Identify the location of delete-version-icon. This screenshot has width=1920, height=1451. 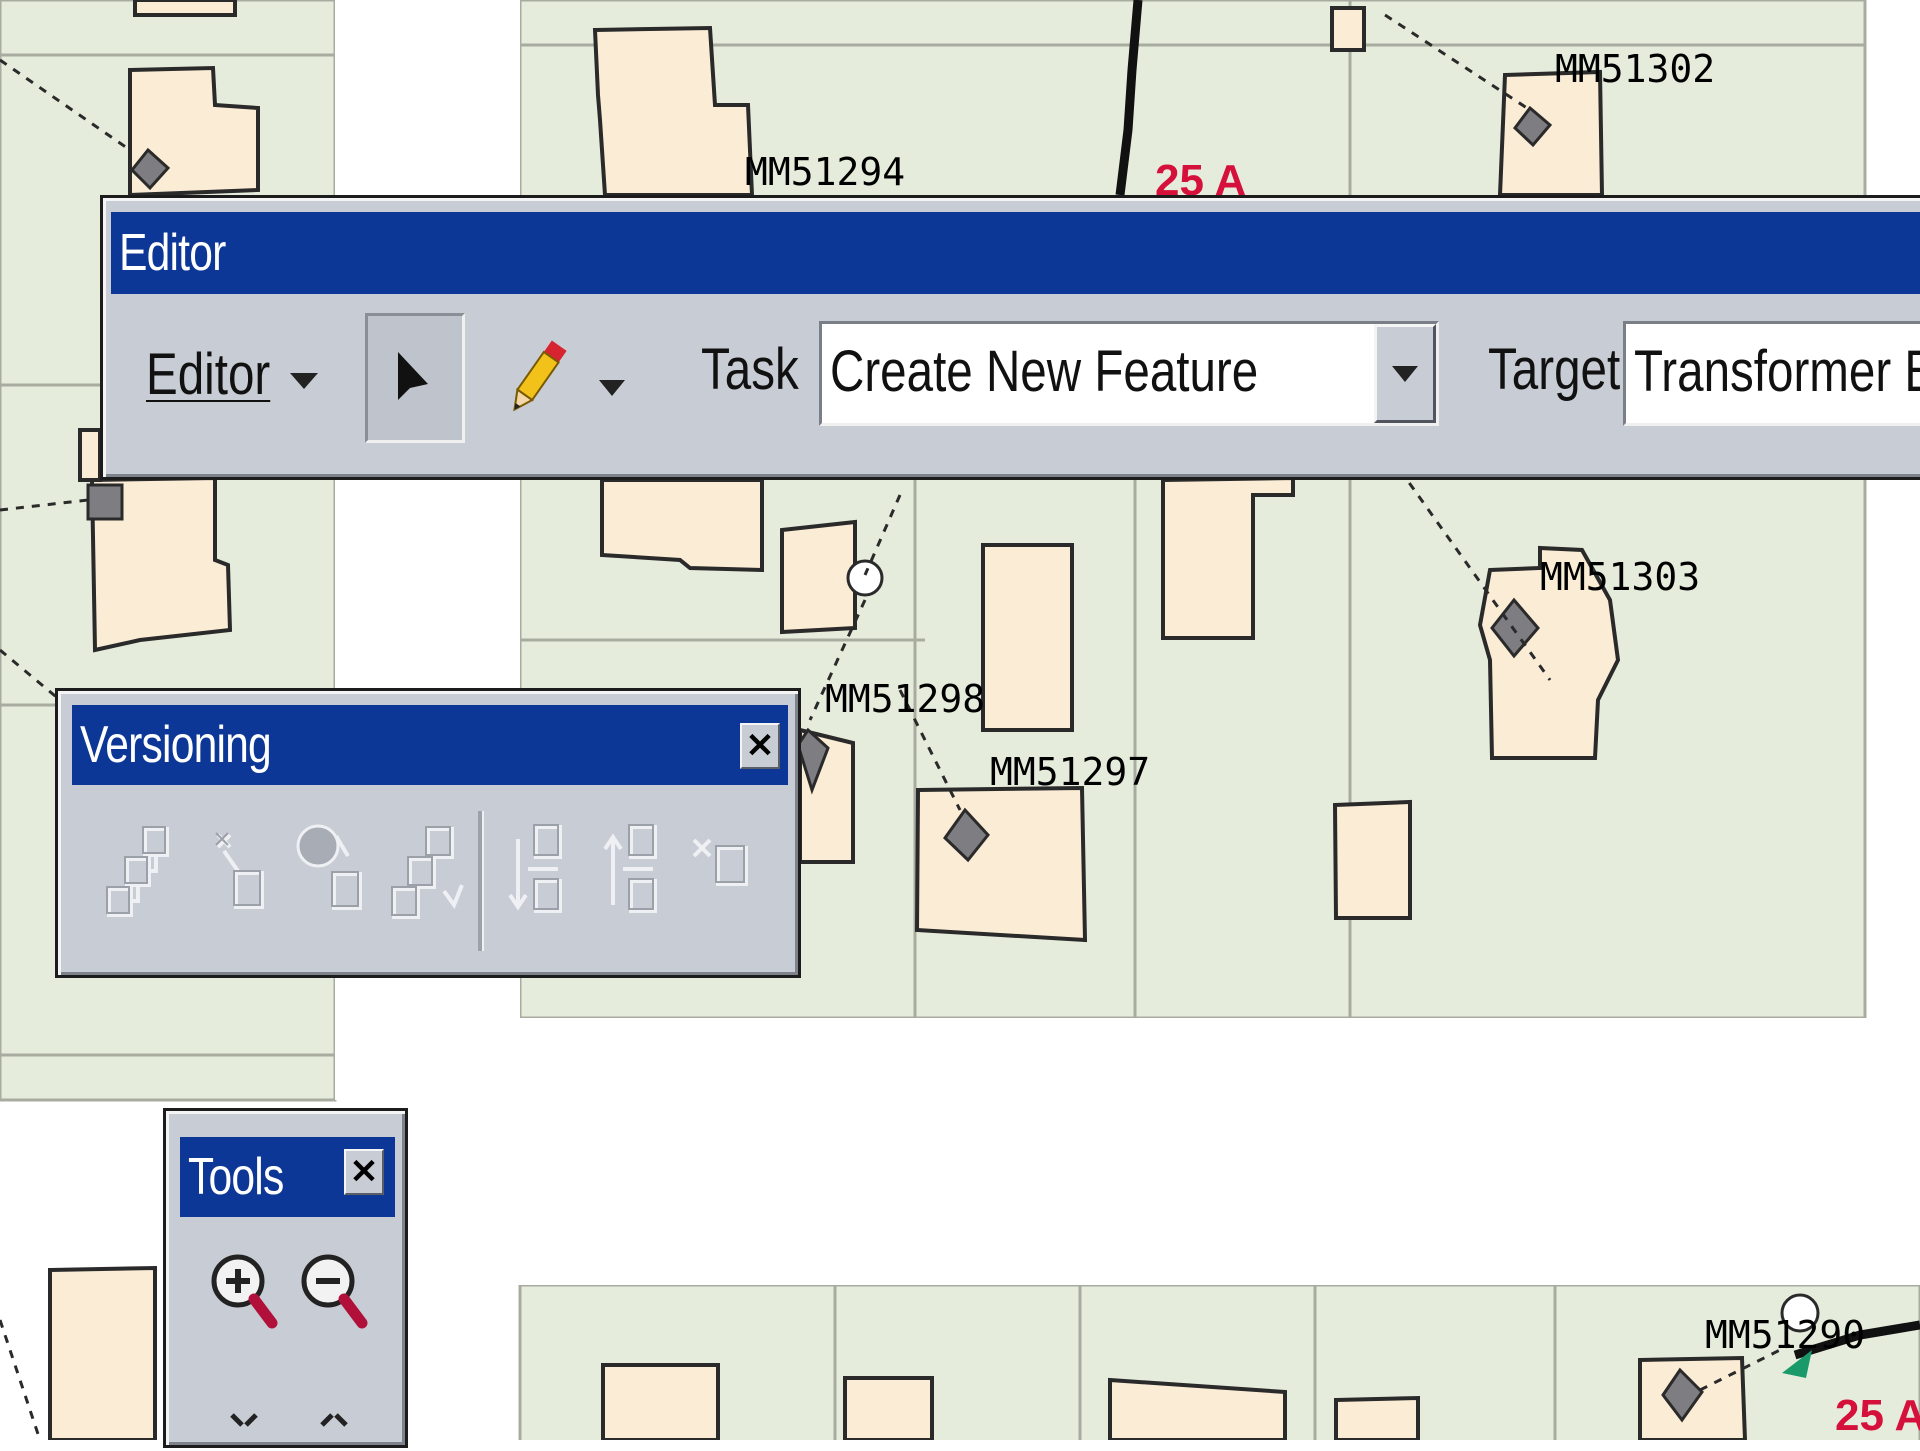
(723, 866).